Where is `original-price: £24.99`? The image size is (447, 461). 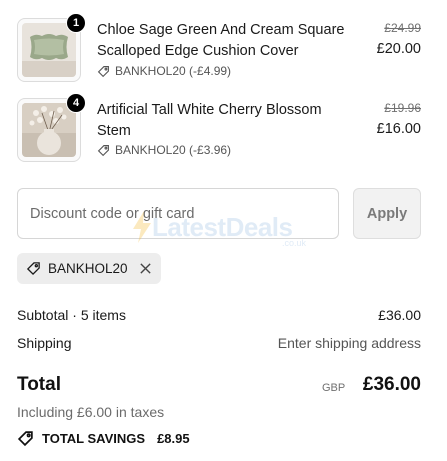
original-price: £24.99 is located at coordinates (402, 28).